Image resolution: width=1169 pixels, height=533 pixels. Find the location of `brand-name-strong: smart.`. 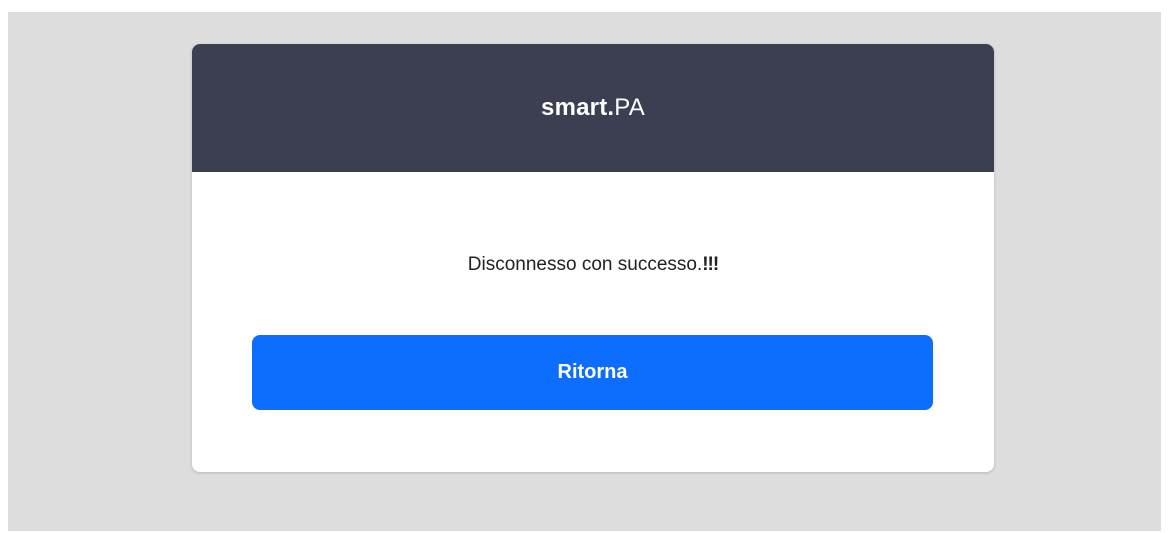

brand-name-strong: smart. is located at coordinates (578, 107).